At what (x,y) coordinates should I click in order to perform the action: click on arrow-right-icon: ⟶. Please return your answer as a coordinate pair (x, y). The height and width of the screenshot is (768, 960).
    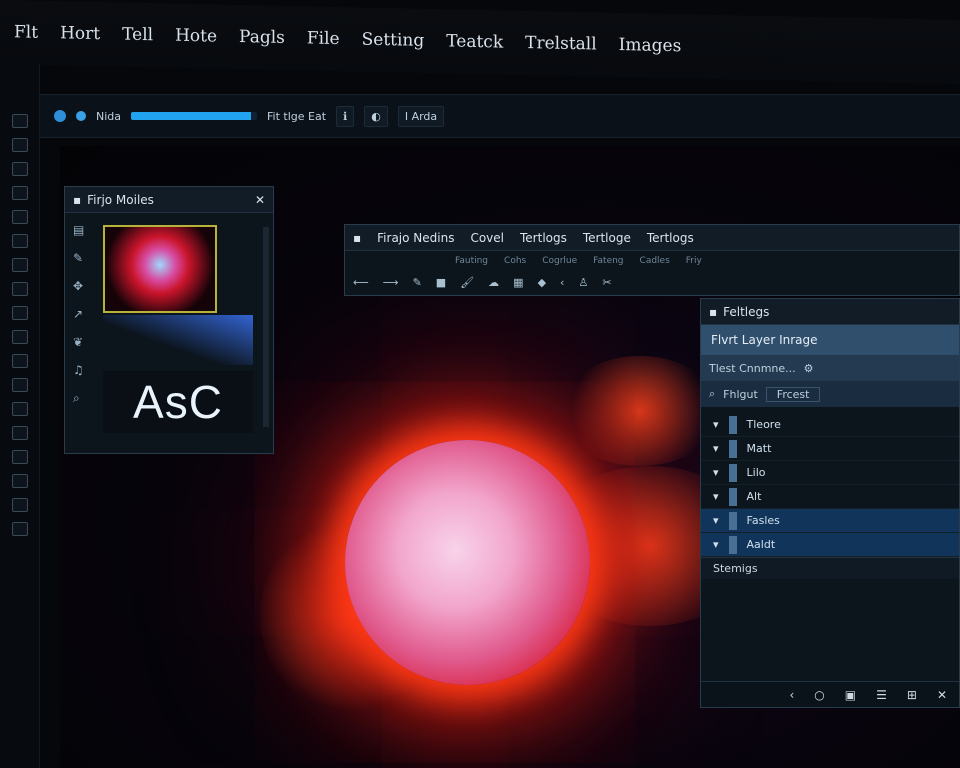
    Looking at the image, I should click on (391, 282).